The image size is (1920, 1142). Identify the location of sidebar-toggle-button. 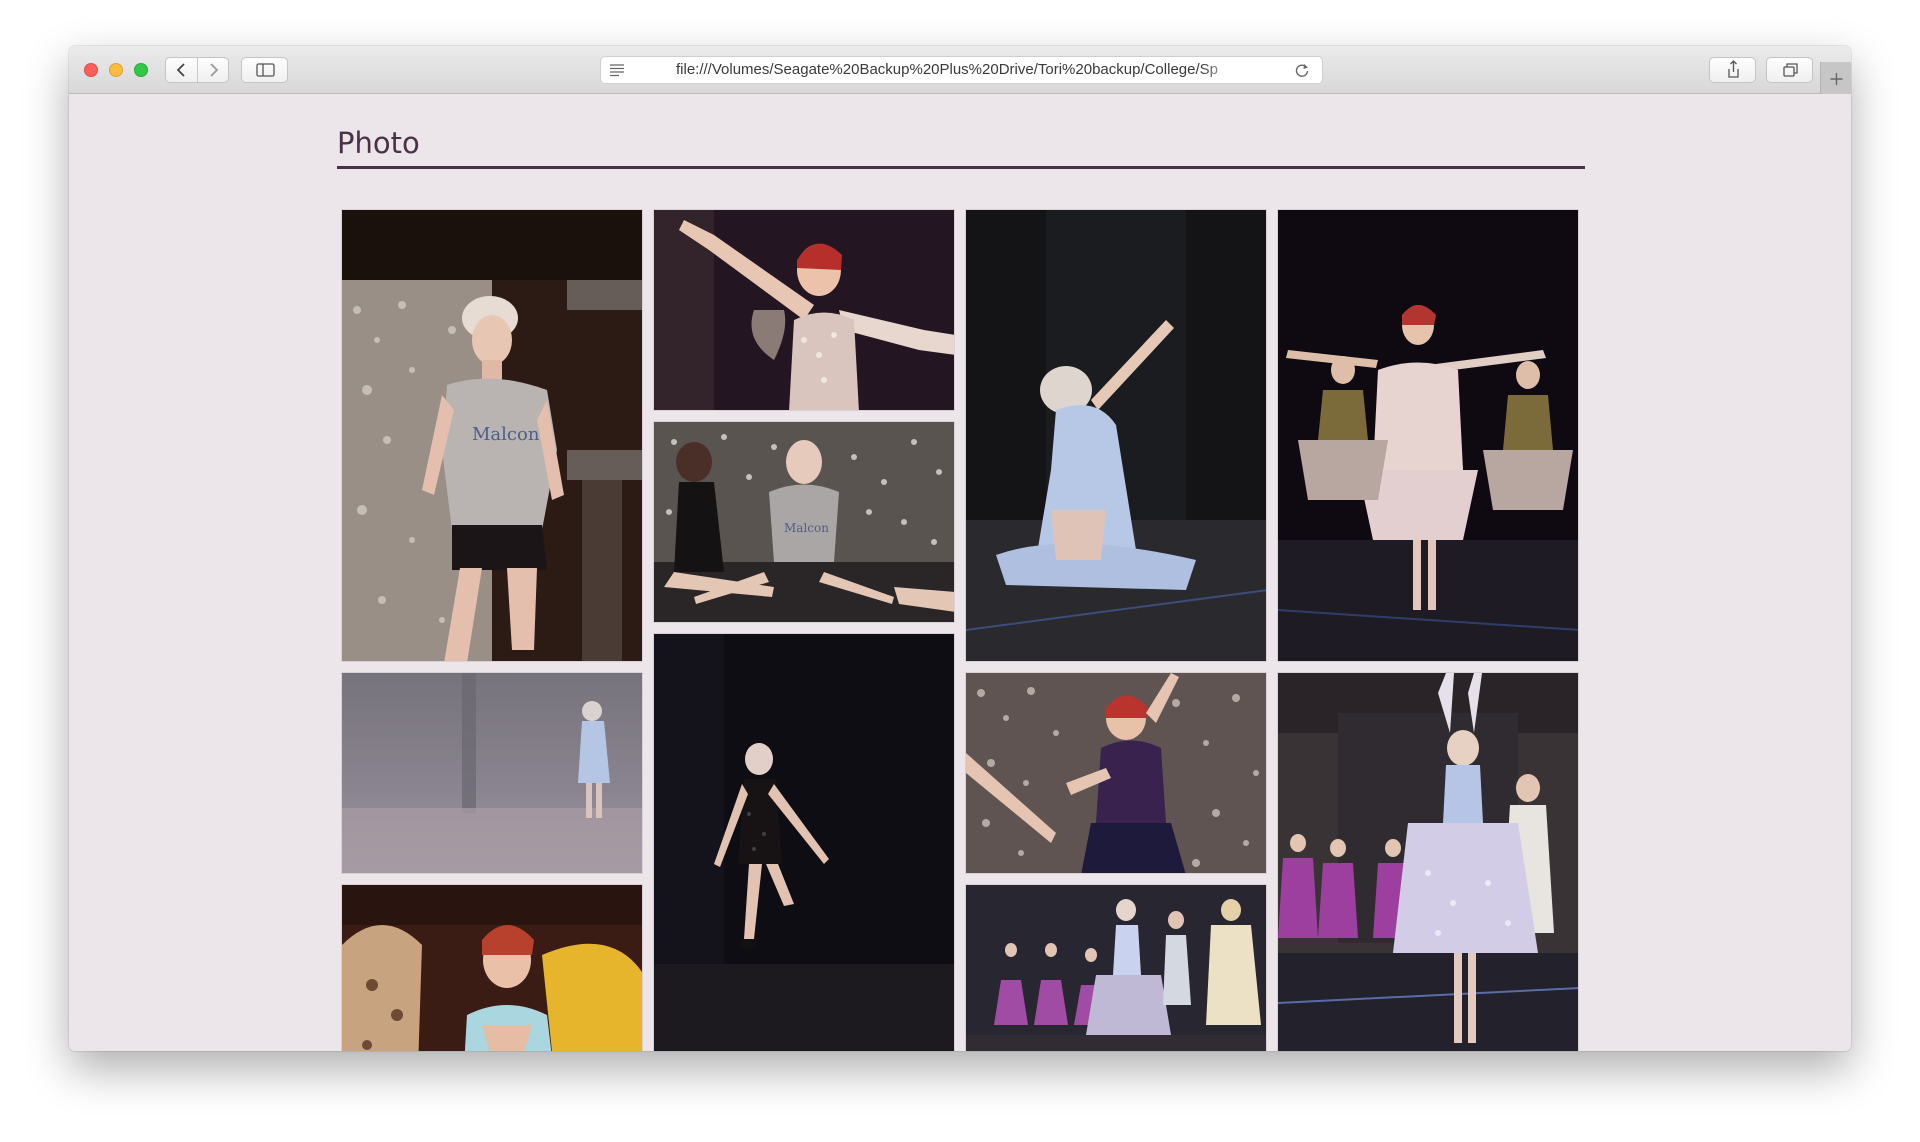
(264, 70).